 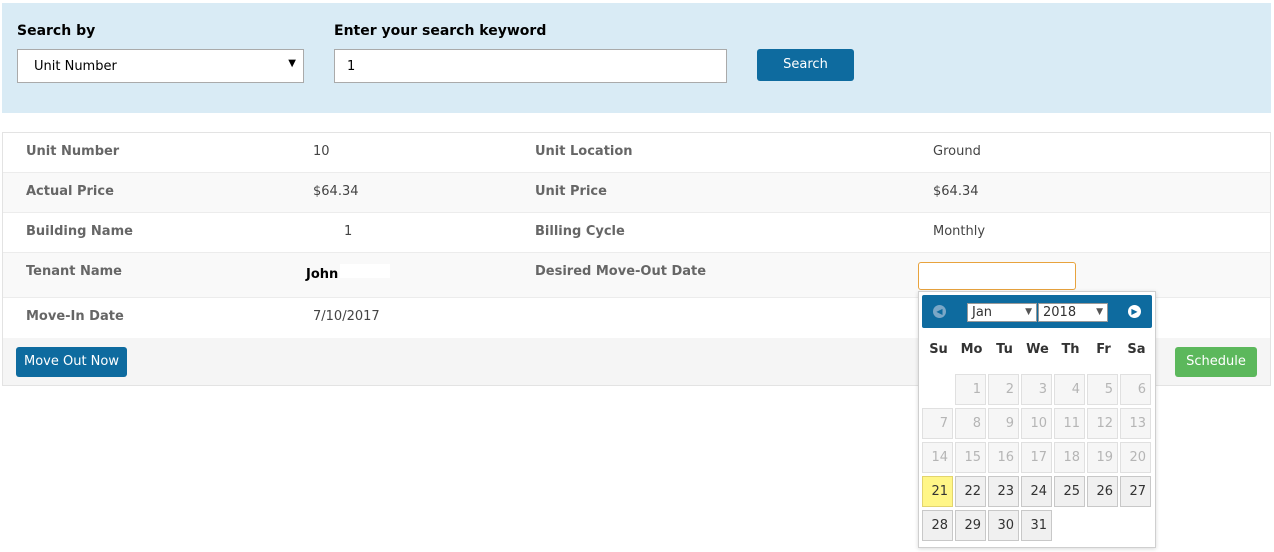 What do you see at coordinates (1070, 349) in the screenshot?
I see `weekday-header: Th` at bounding box center [1070, 349].